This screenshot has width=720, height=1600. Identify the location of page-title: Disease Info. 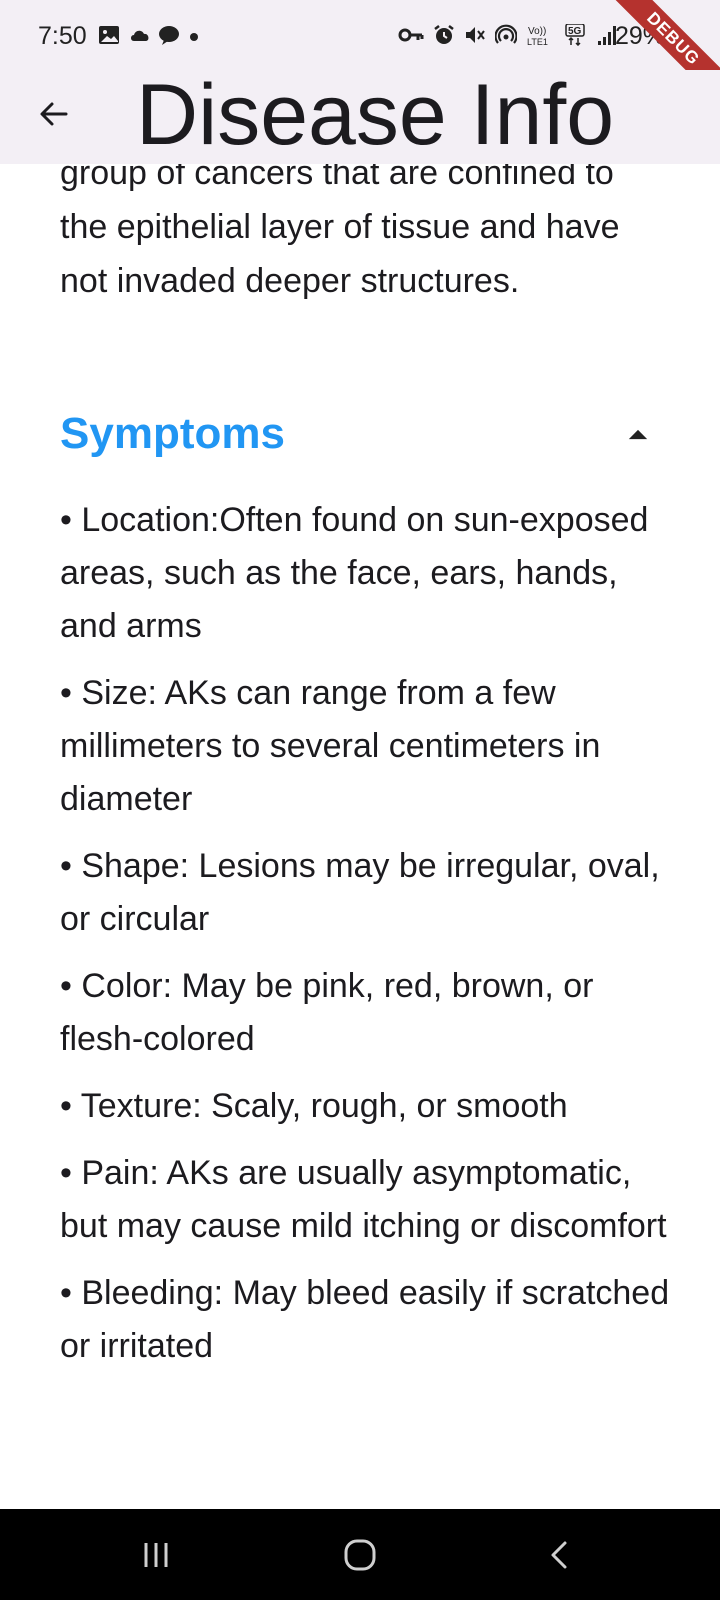
(375, 115).